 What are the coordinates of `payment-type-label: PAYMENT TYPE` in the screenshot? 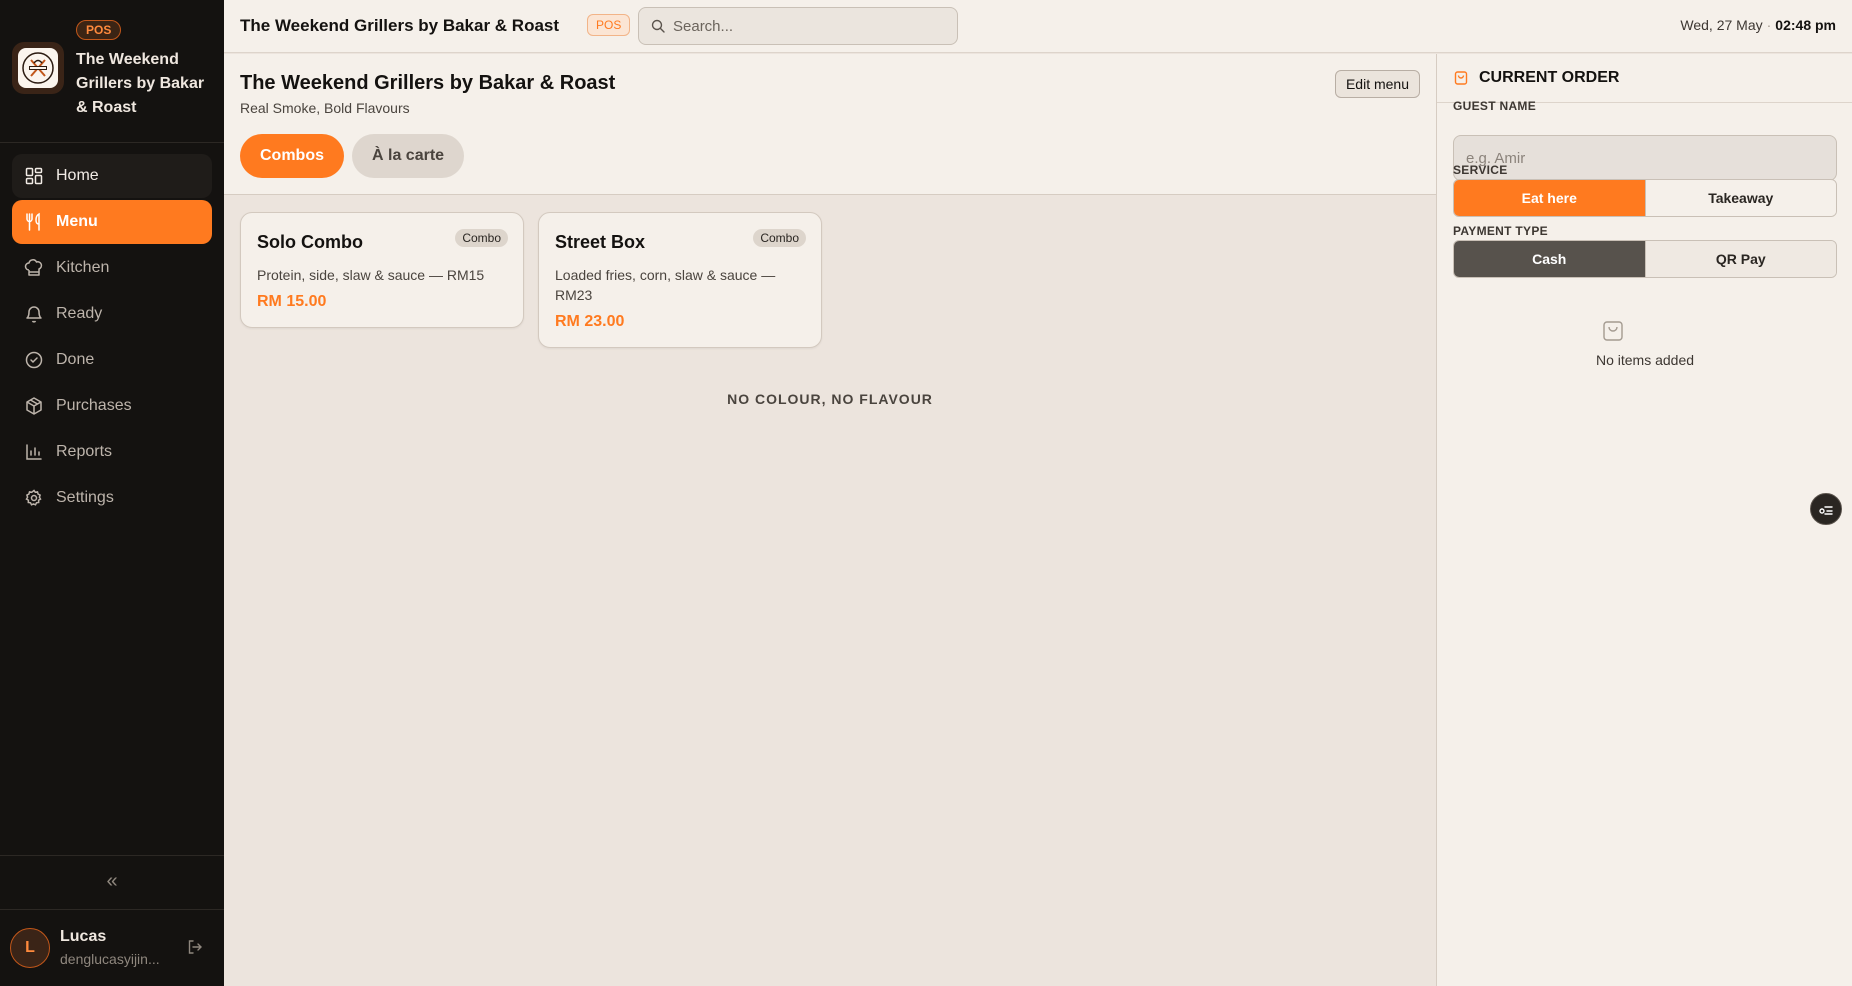 It's located at (1500, 231).